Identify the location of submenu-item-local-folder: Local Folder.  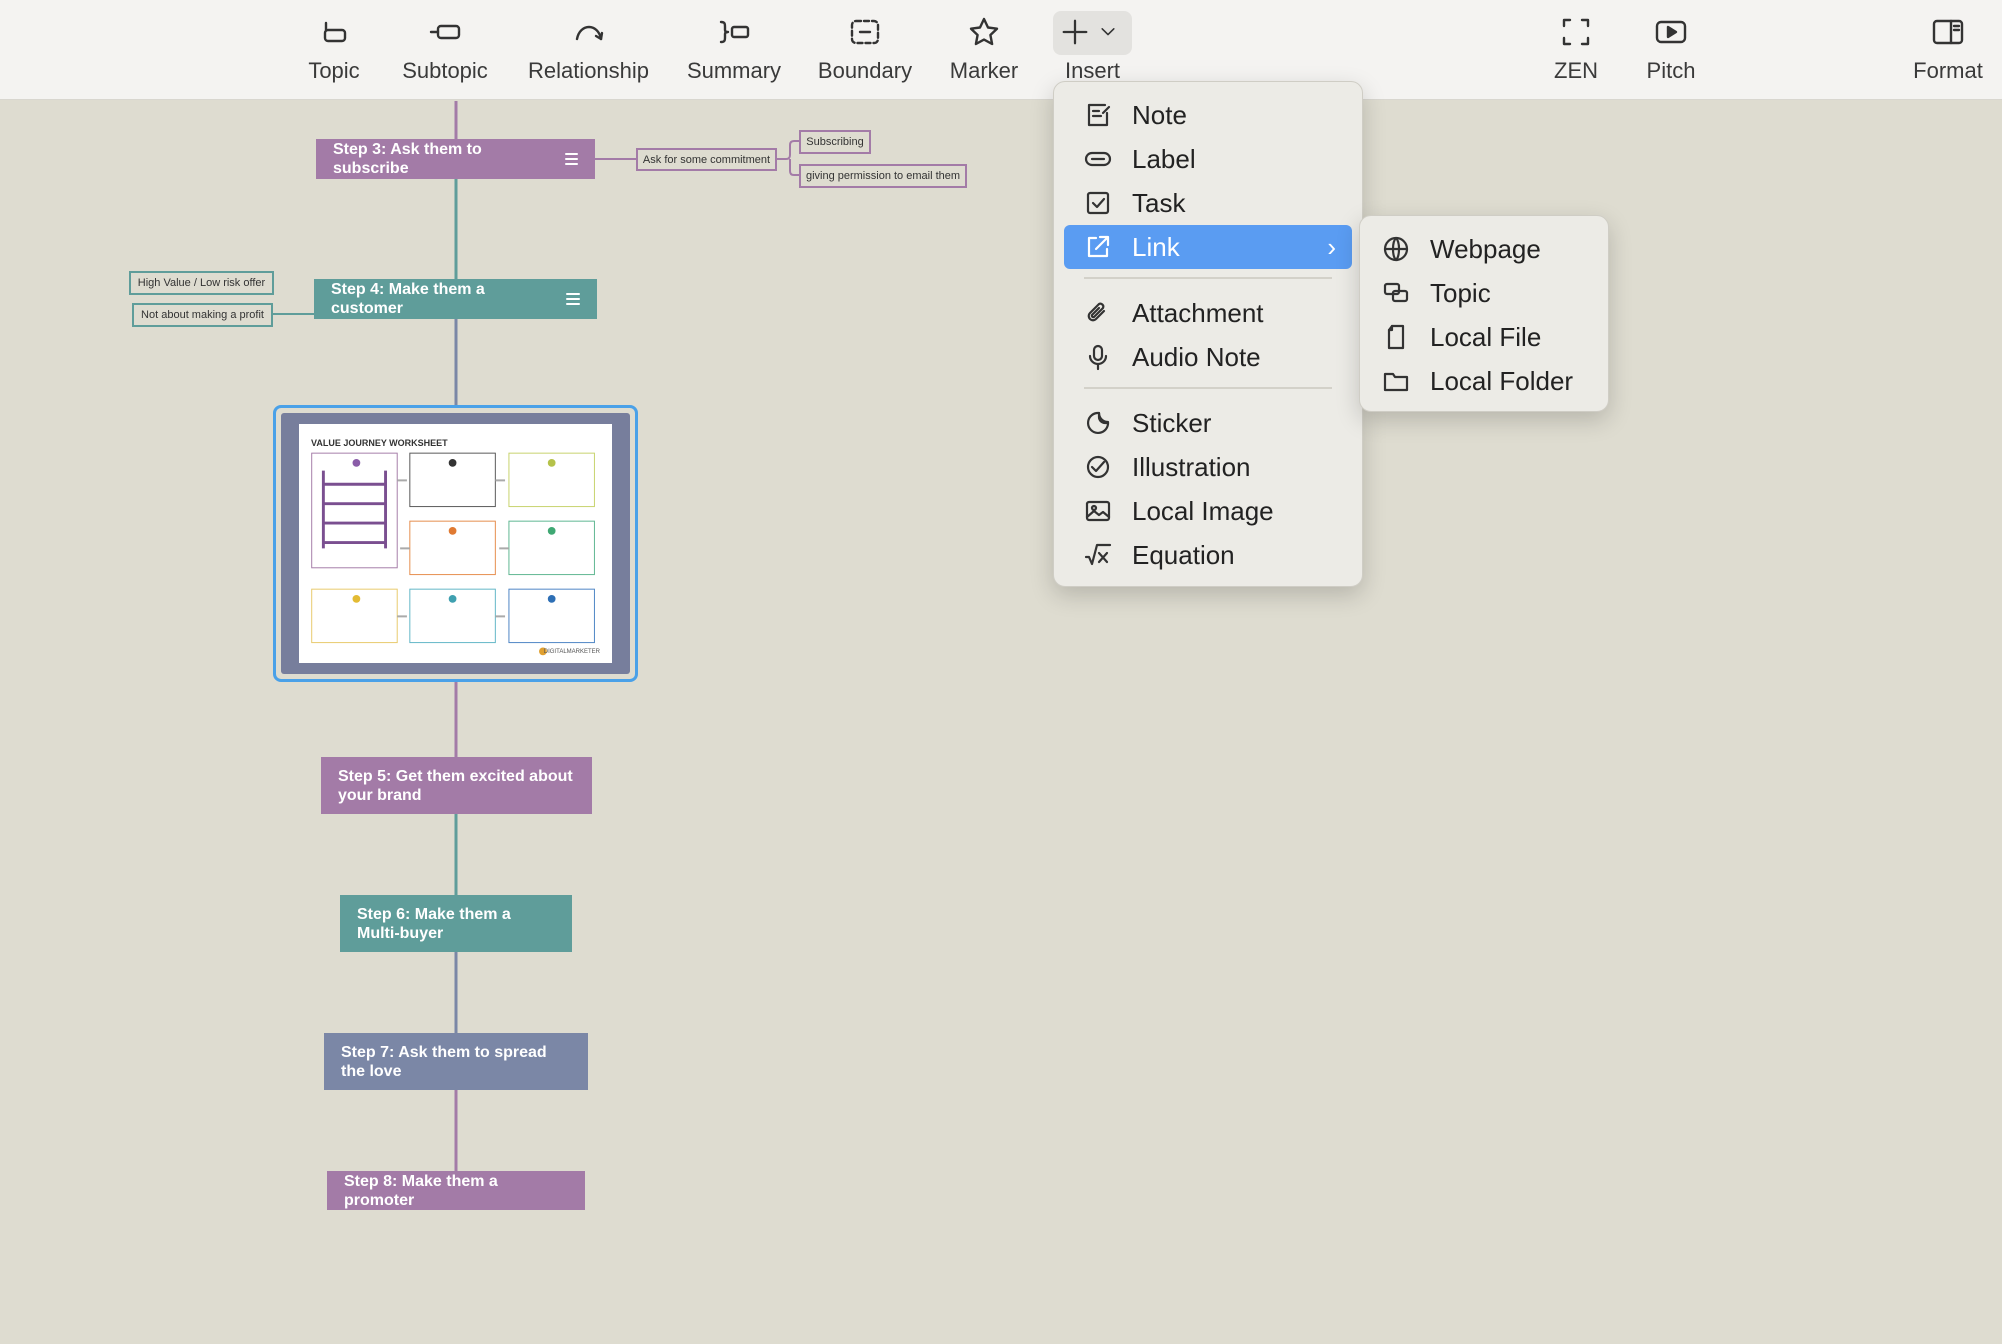
(1484, 381).